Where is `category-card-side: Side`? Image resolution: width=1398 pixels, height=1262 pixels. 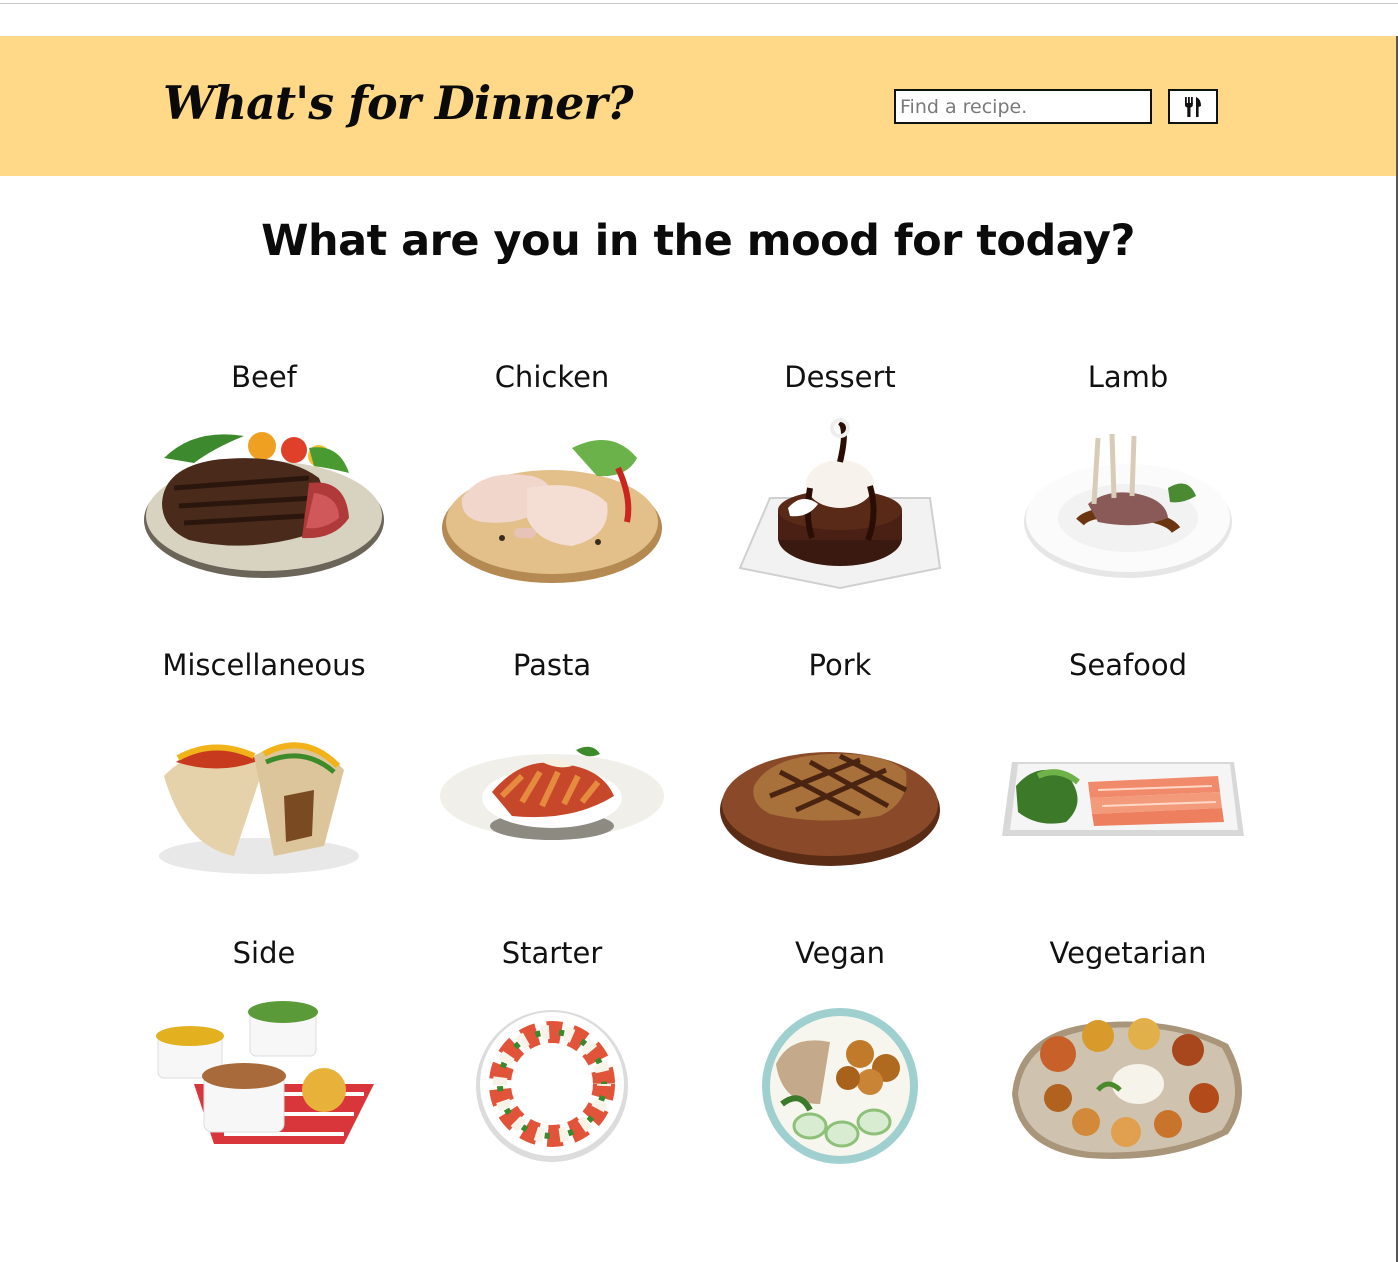
category-card-side: Side is located at coordinates (264, 1076).